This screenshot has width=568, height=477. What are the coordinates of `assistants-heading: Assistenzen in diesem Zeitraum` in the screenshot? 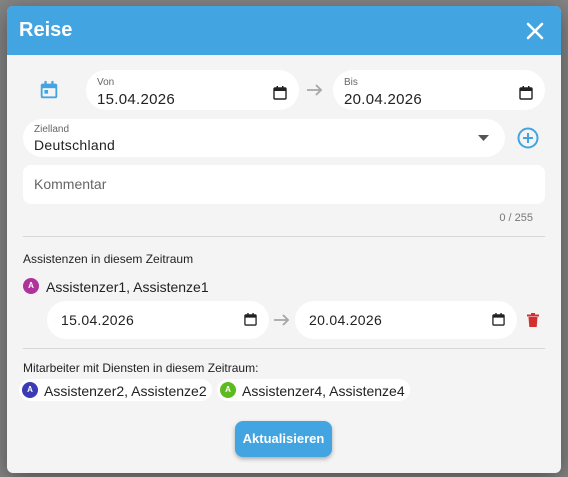 It's located at (108, 259).